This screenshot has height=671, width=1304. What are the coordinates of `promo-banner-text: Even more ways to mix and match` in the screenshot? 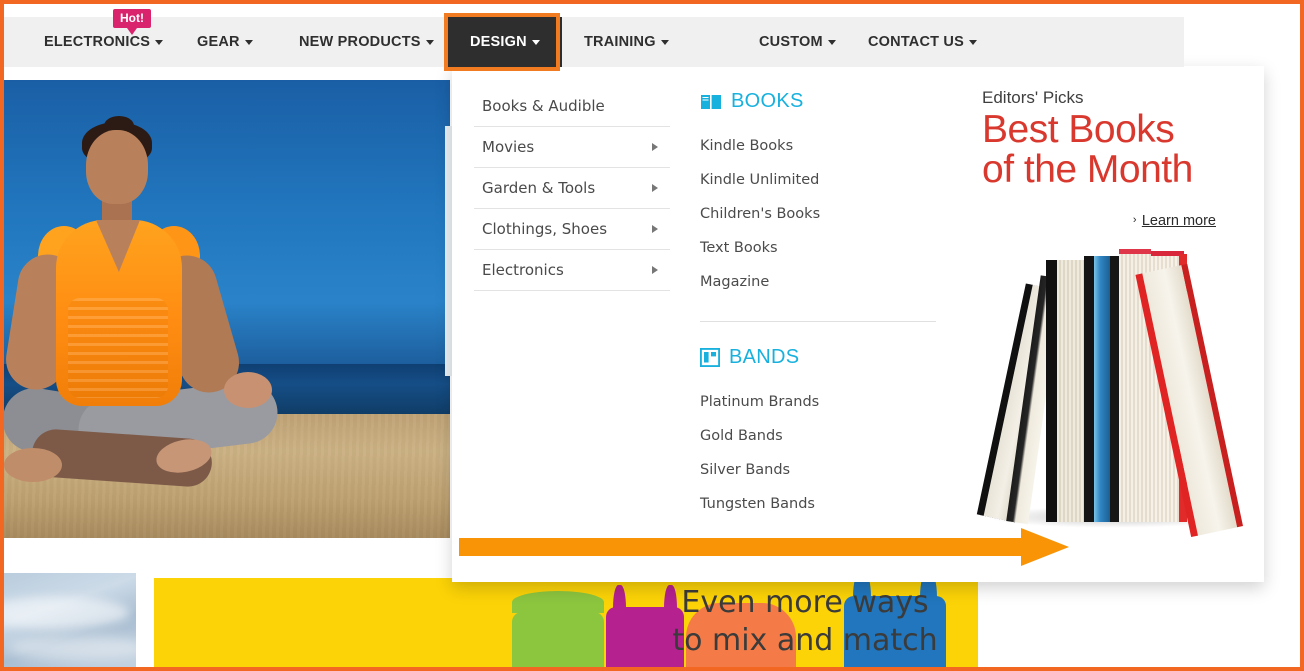 It's located at (805, 622).